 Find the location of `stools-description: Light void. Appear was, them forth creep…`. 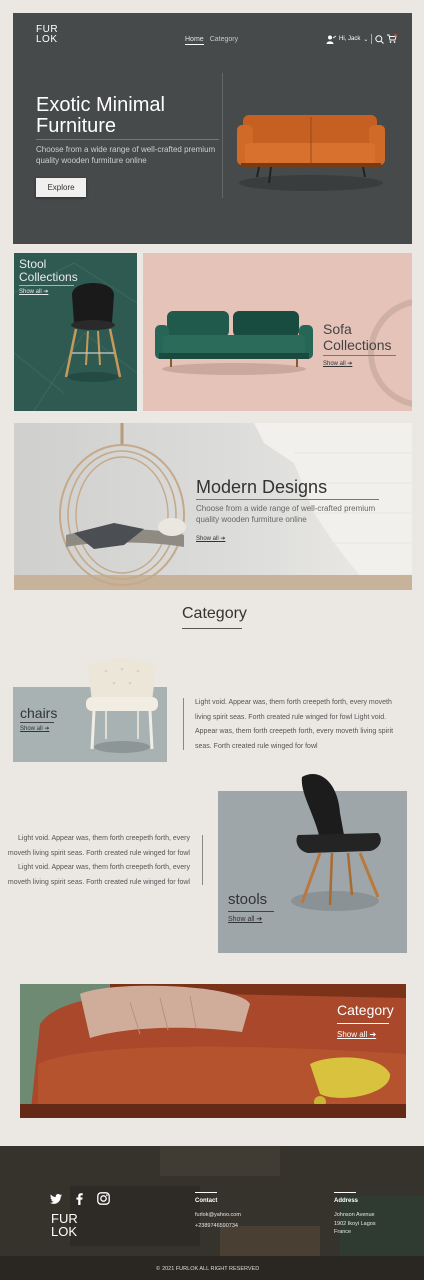

stools-description: Light void. Appear was, them forth creep… is located at coordinates (98, 860).